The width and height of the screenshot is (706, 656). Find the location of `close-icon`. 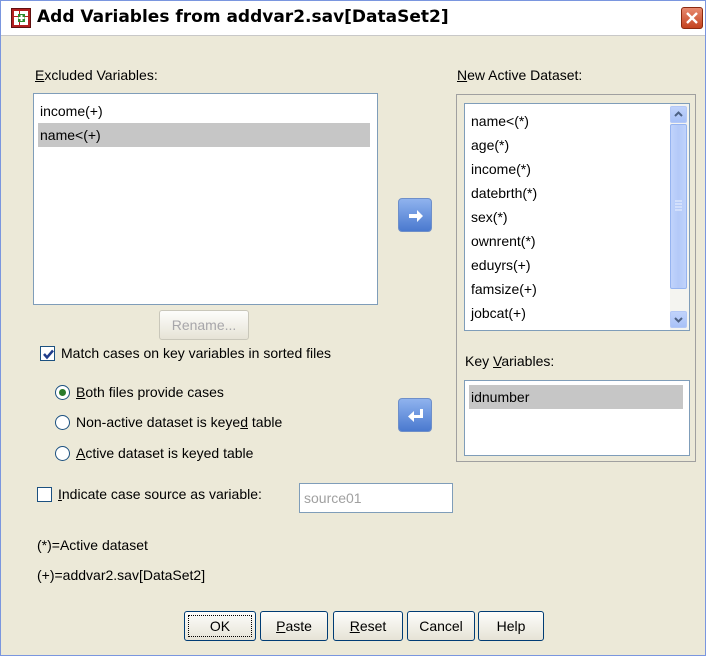

close-icon is located at coordinates (692, 18).